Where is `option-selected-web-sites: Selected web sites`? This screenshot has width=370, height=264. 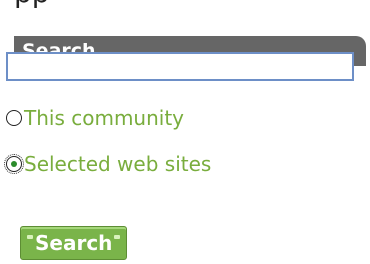 option-selected-web-sites: Selected web sites is located at coordinates (108, 164).